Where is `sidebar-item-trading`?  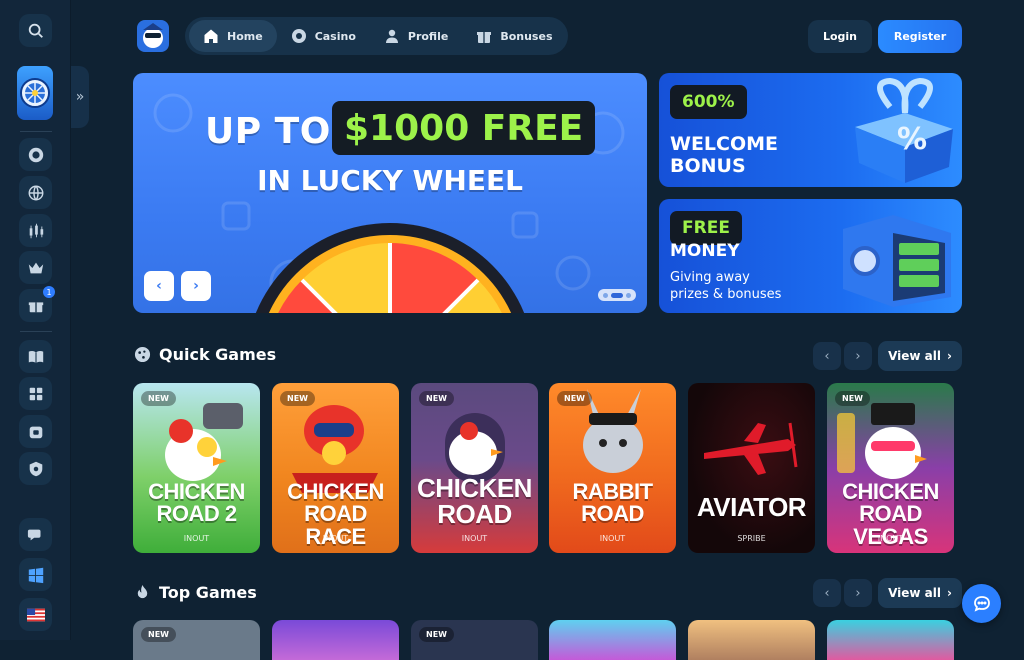 sidebar-item-trading is located at coordinates (35, 230).